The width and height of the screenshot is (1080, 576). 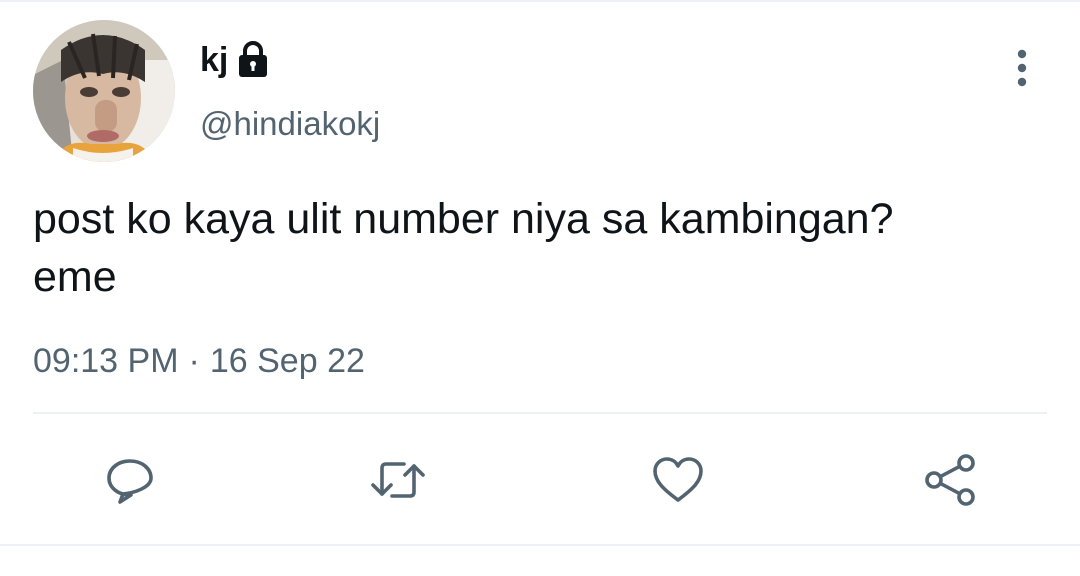 I want to click on bottom-divider, so click(x=540, y=545).